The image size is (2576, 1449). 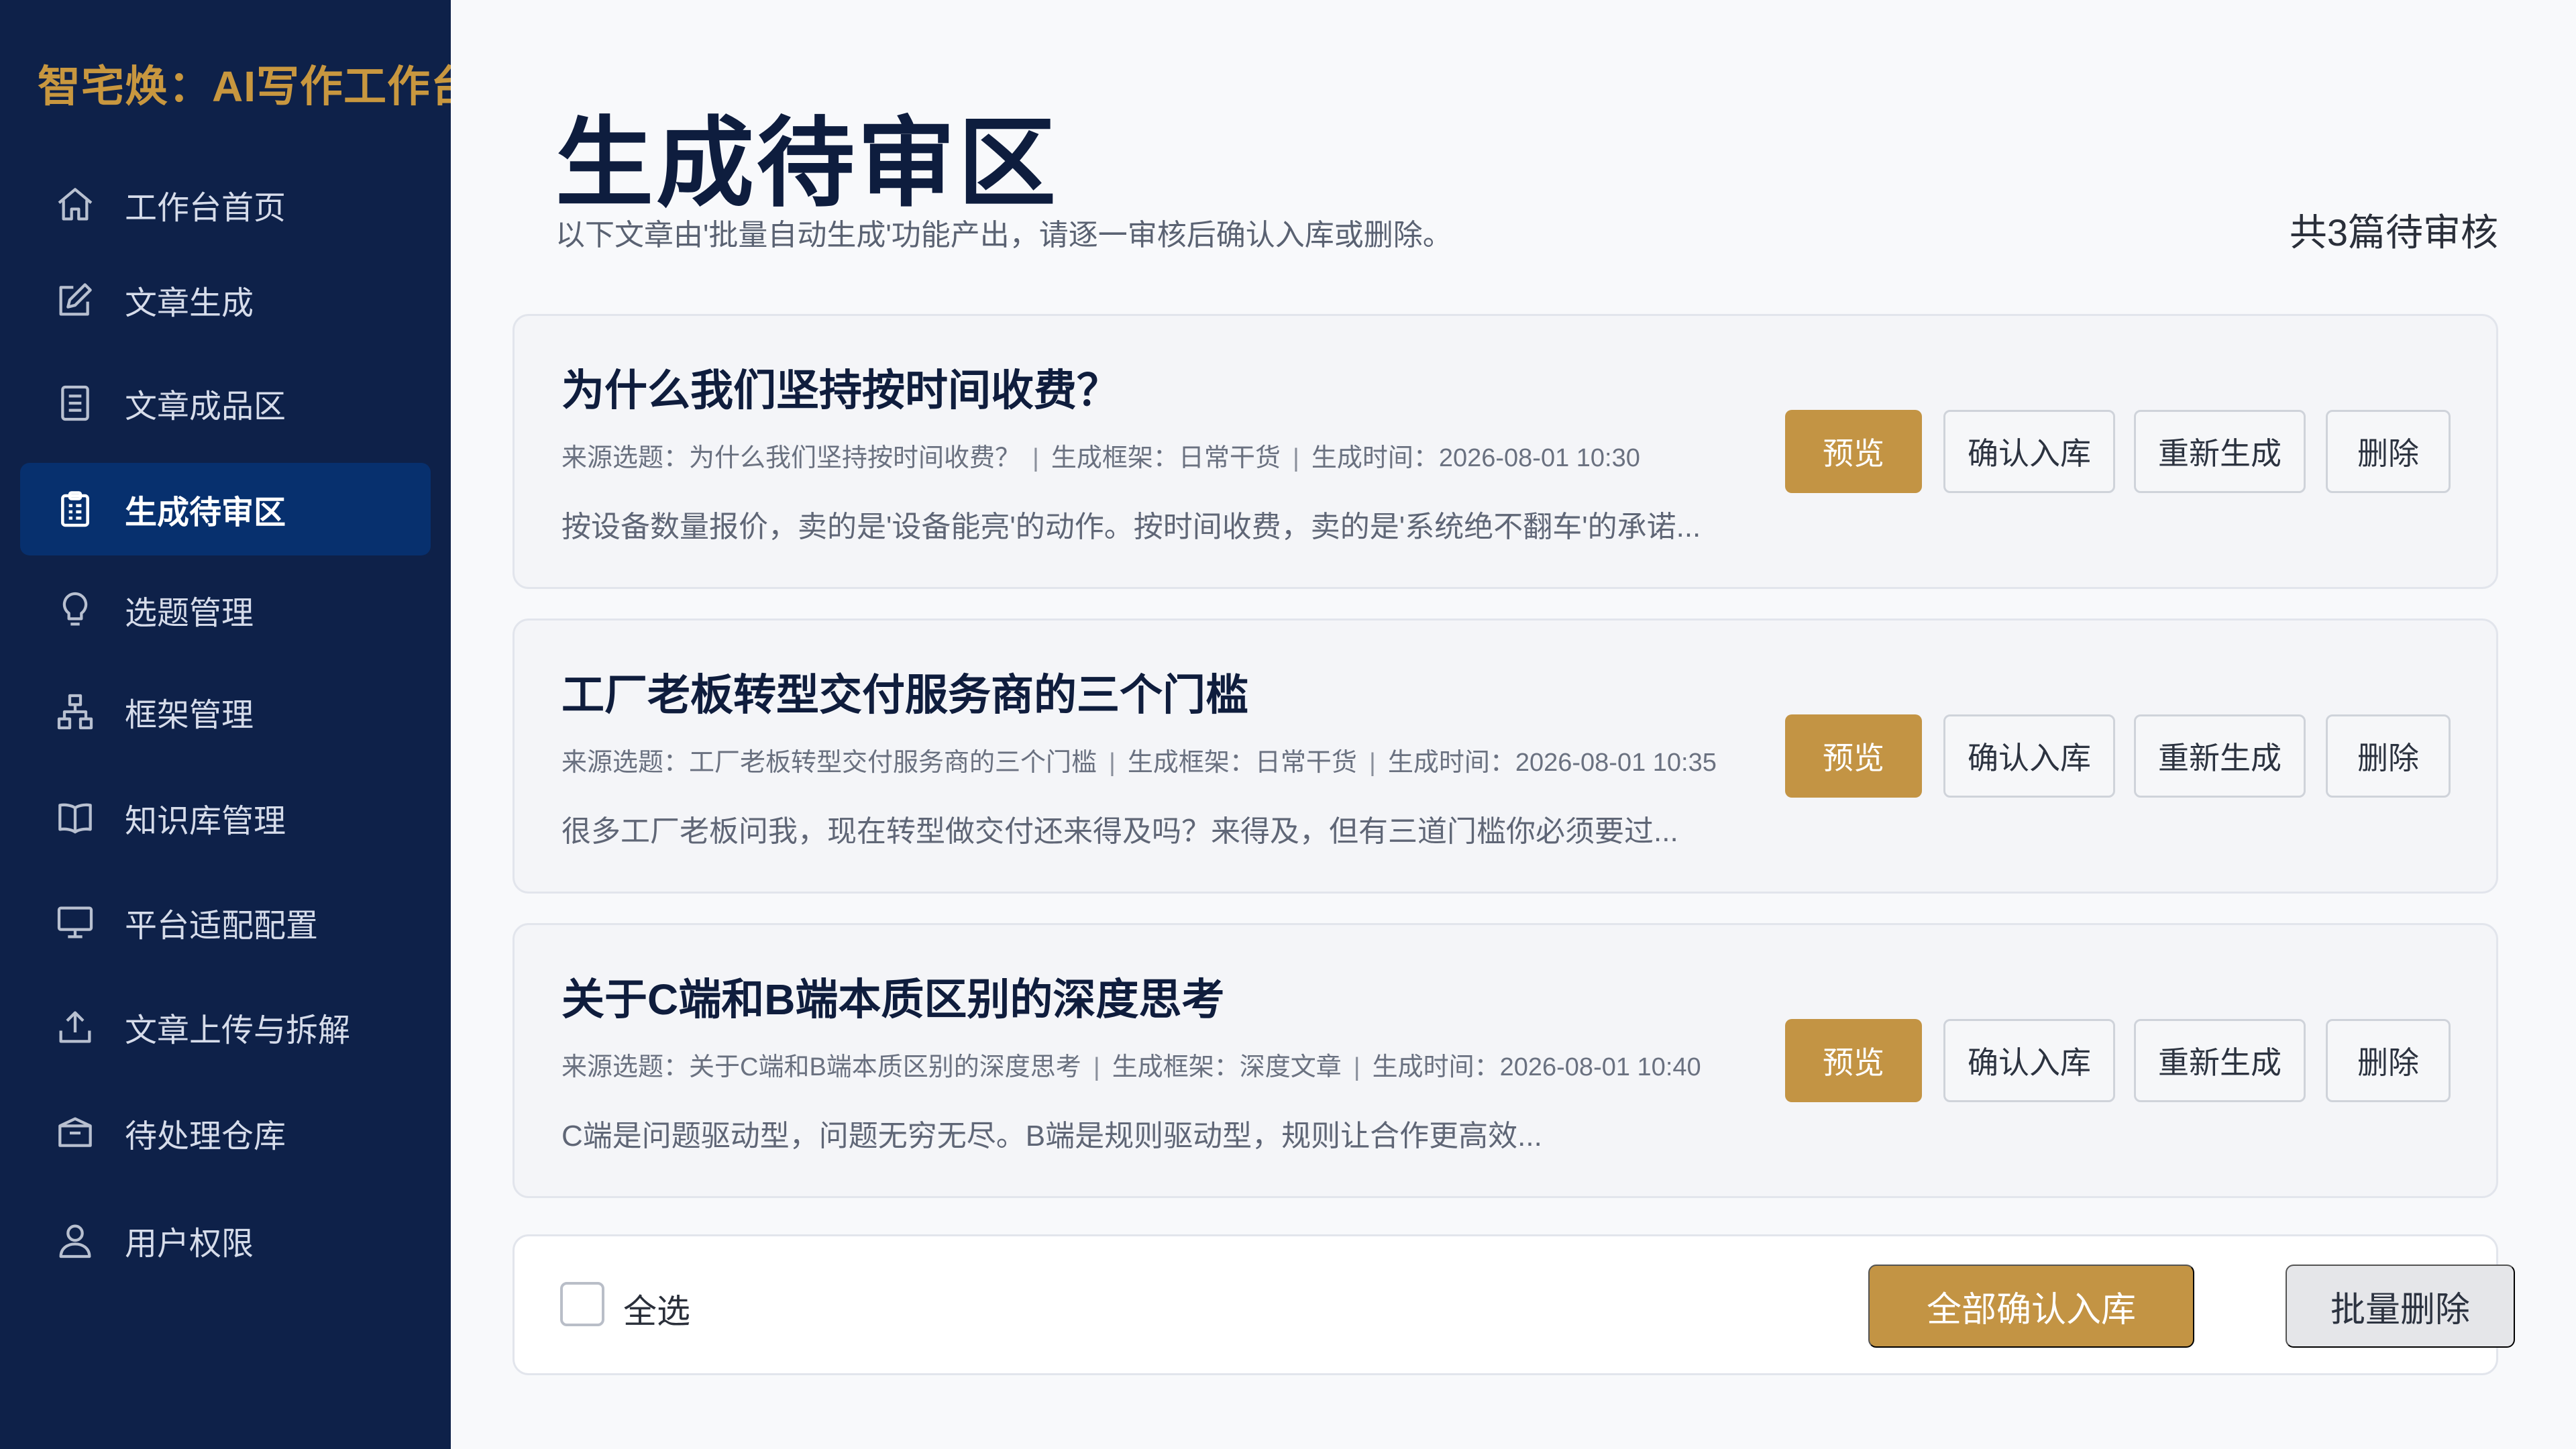 I want to click on sidebar-item-home: 工作台首页, so click(x=225, y=204).